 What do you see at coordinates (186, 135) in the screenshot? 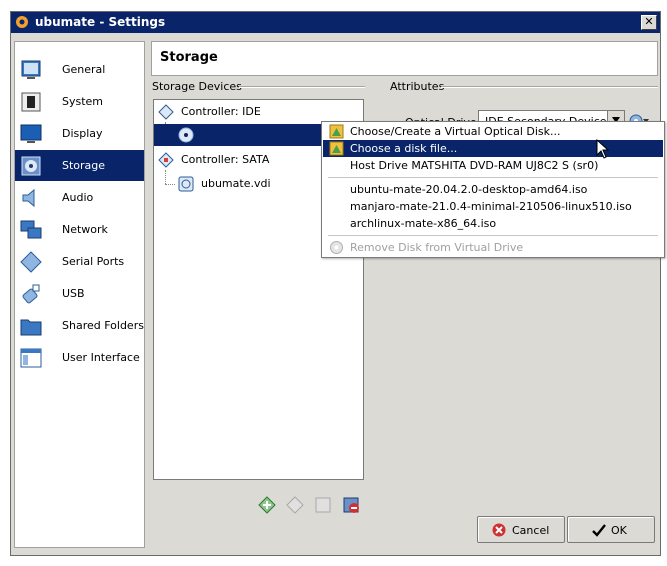
I see `optical-disc-icon` at bounding box center [186, 135].